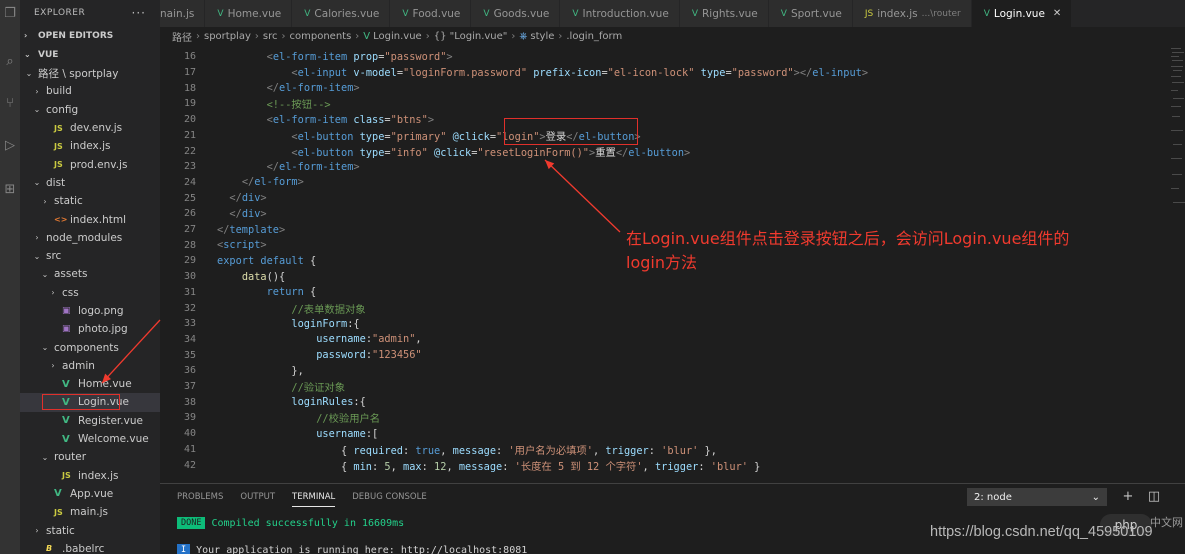 This screenshot has width=1185, height=554. I want to click on tab-rights-vue: V Rights.vue, so click(724, 13).